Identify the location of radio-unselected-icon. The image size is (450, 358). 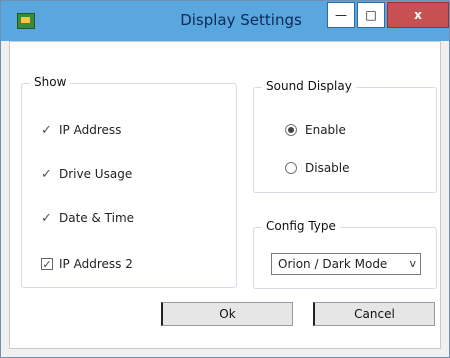
(291, 168).